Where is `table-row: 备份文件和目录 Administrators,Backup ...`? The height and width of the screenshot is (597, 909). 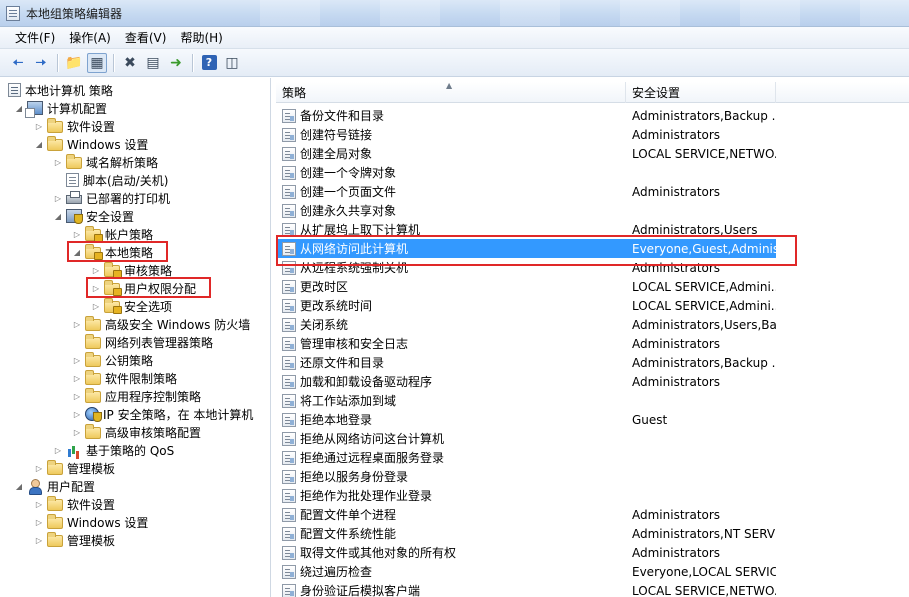
table-row: 备份文件和目录 Administrators,Backup ... is located at coordinates (592, 115).